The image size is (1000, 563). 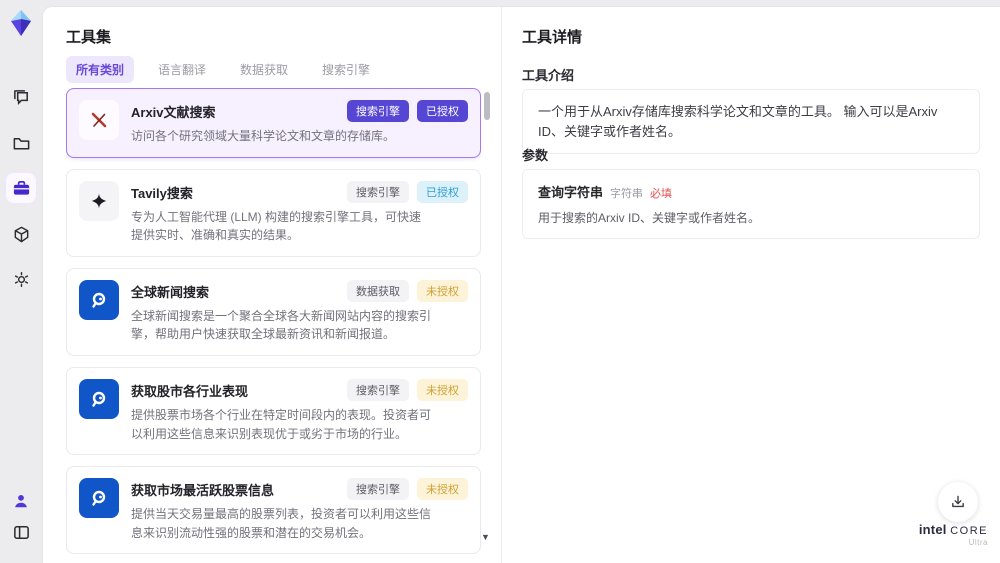 I want to click on tool-description: 访问各个研究领域大量科学论文和文章的存储库。, so click(x=263, y=136).